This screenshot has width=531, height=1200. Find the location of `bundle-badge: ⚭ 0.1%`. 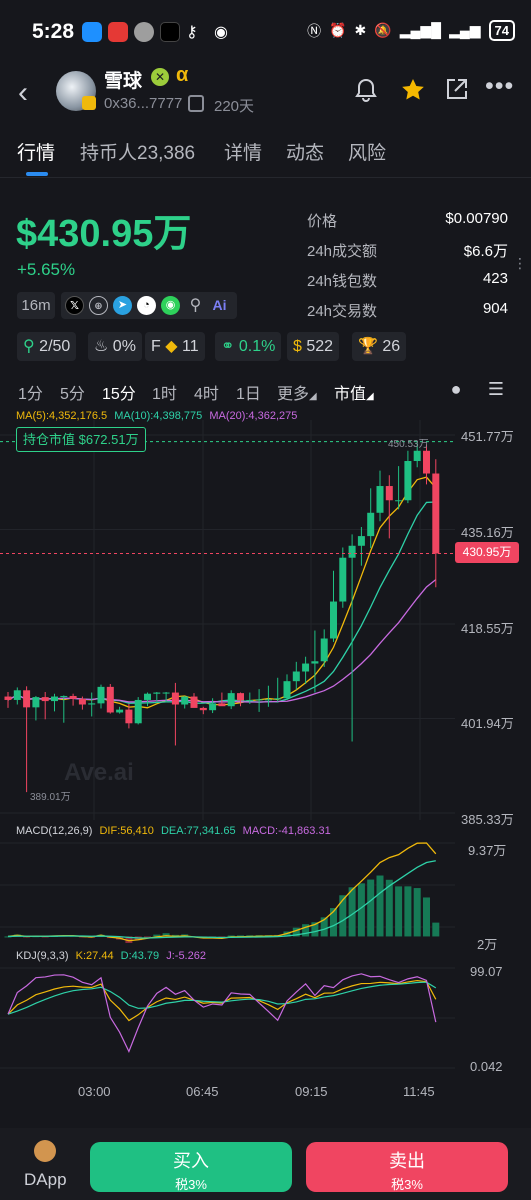

bundle-badge: ⚭ 0.1% is located at coordinates (248, 346).